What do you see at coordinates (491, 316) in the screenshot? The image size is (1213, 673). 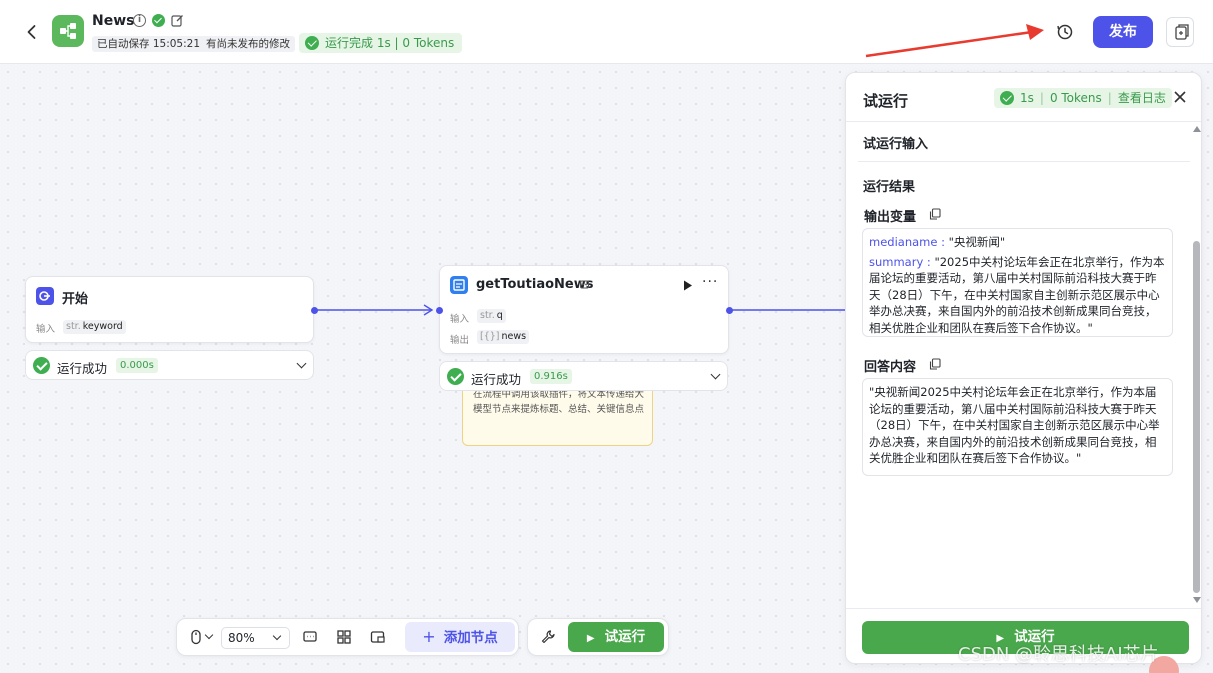 I see `input-chip: str. q` at bounding box center [491, 316].